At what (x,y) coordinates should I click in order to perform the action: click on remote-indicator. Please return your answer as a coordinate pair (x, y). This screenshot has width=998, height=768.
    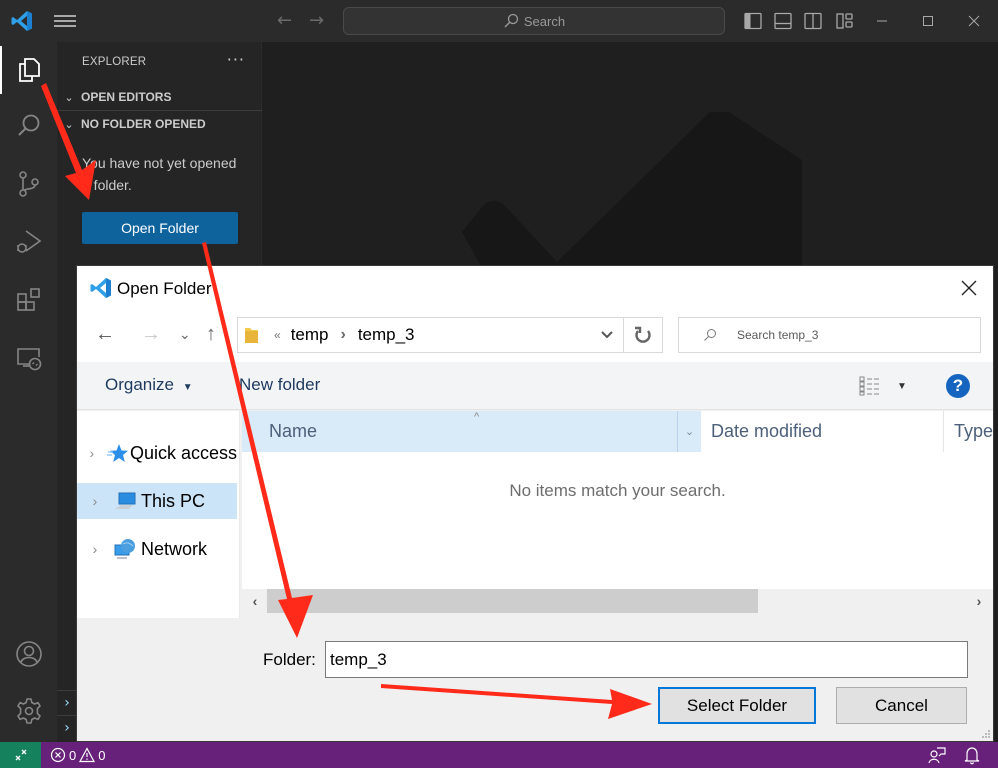
    Looking at the image, I should click on (20, 755).